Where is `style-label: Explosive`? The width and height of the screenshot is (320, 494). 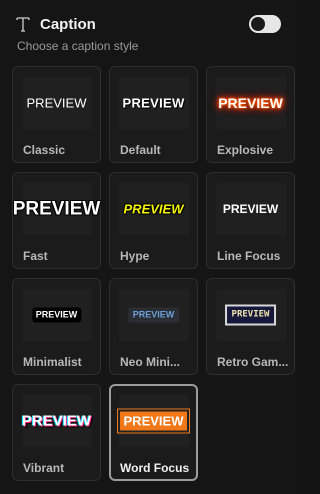 style-label: Explosive is located at coordinates (245, 150).